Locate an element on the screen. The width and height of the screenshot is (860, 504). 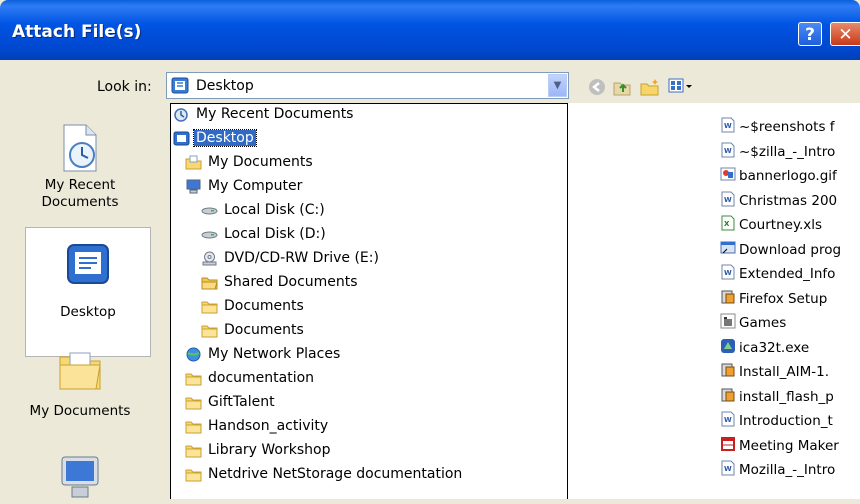
file-item: bannerlogo.gif is located at coordinates (778, 176).